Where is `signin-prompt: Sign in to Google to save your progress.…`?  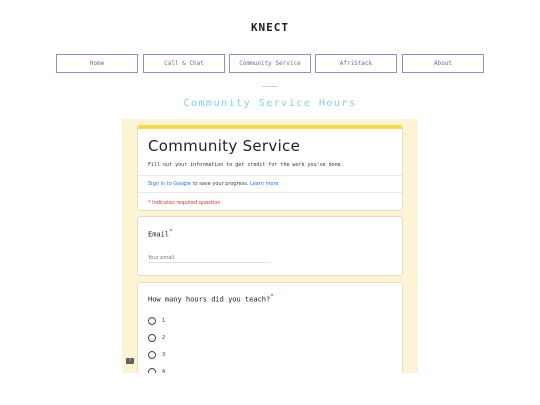
signin-prompt: Sign in to Google to save your progress.… is located at coordinates (213, 184).